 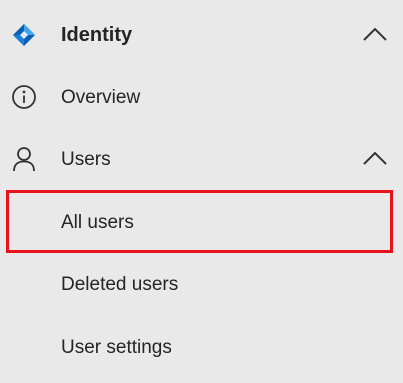 I want to click on sidebar-item-label: Overview, so click(x=101, y=97).